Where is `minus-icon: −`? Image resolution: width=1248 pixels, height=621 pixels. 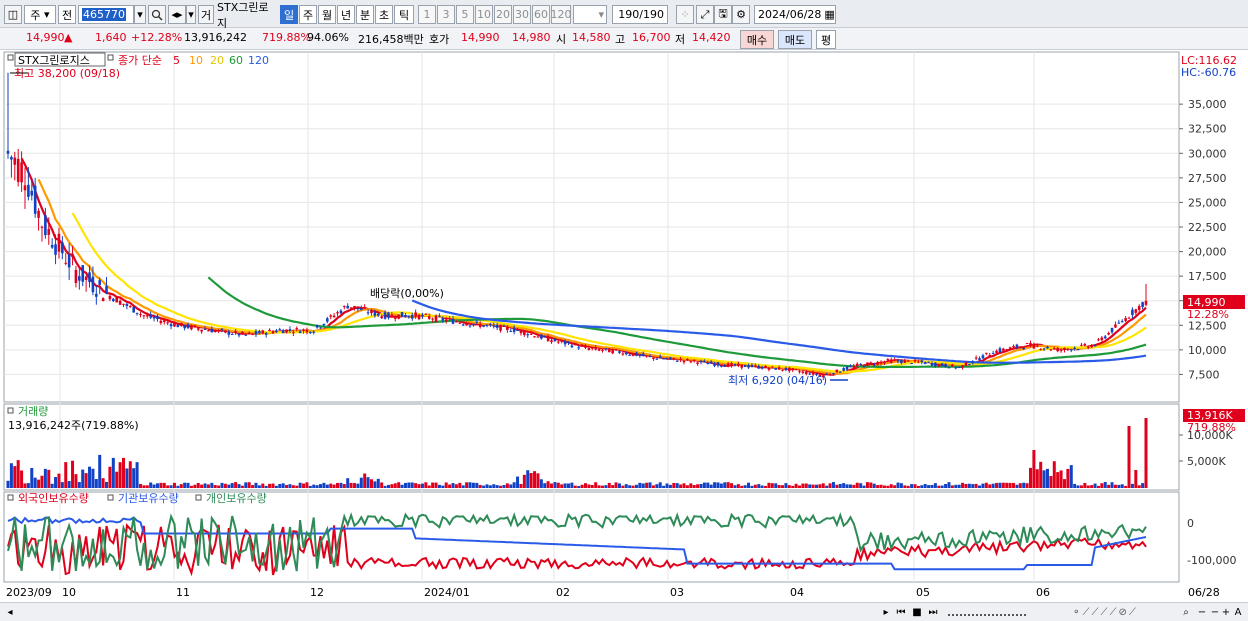 minus-icon: − is located at coordinates (1215, 612).